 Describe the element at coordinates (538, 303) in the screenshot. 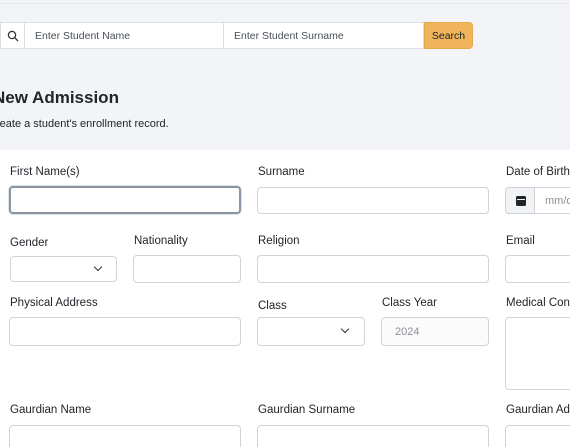

I see `medical-conditions-label: Medical Con` at that location.